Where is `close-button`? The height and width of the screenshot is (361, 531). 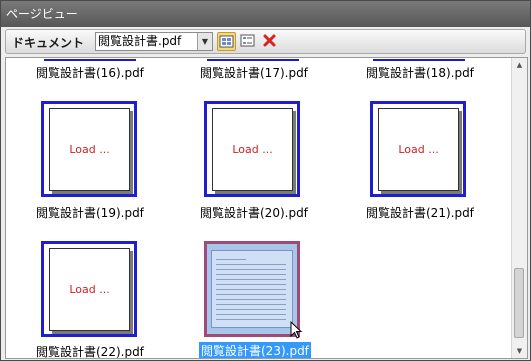 close-button is located at coordinates (270, 41).